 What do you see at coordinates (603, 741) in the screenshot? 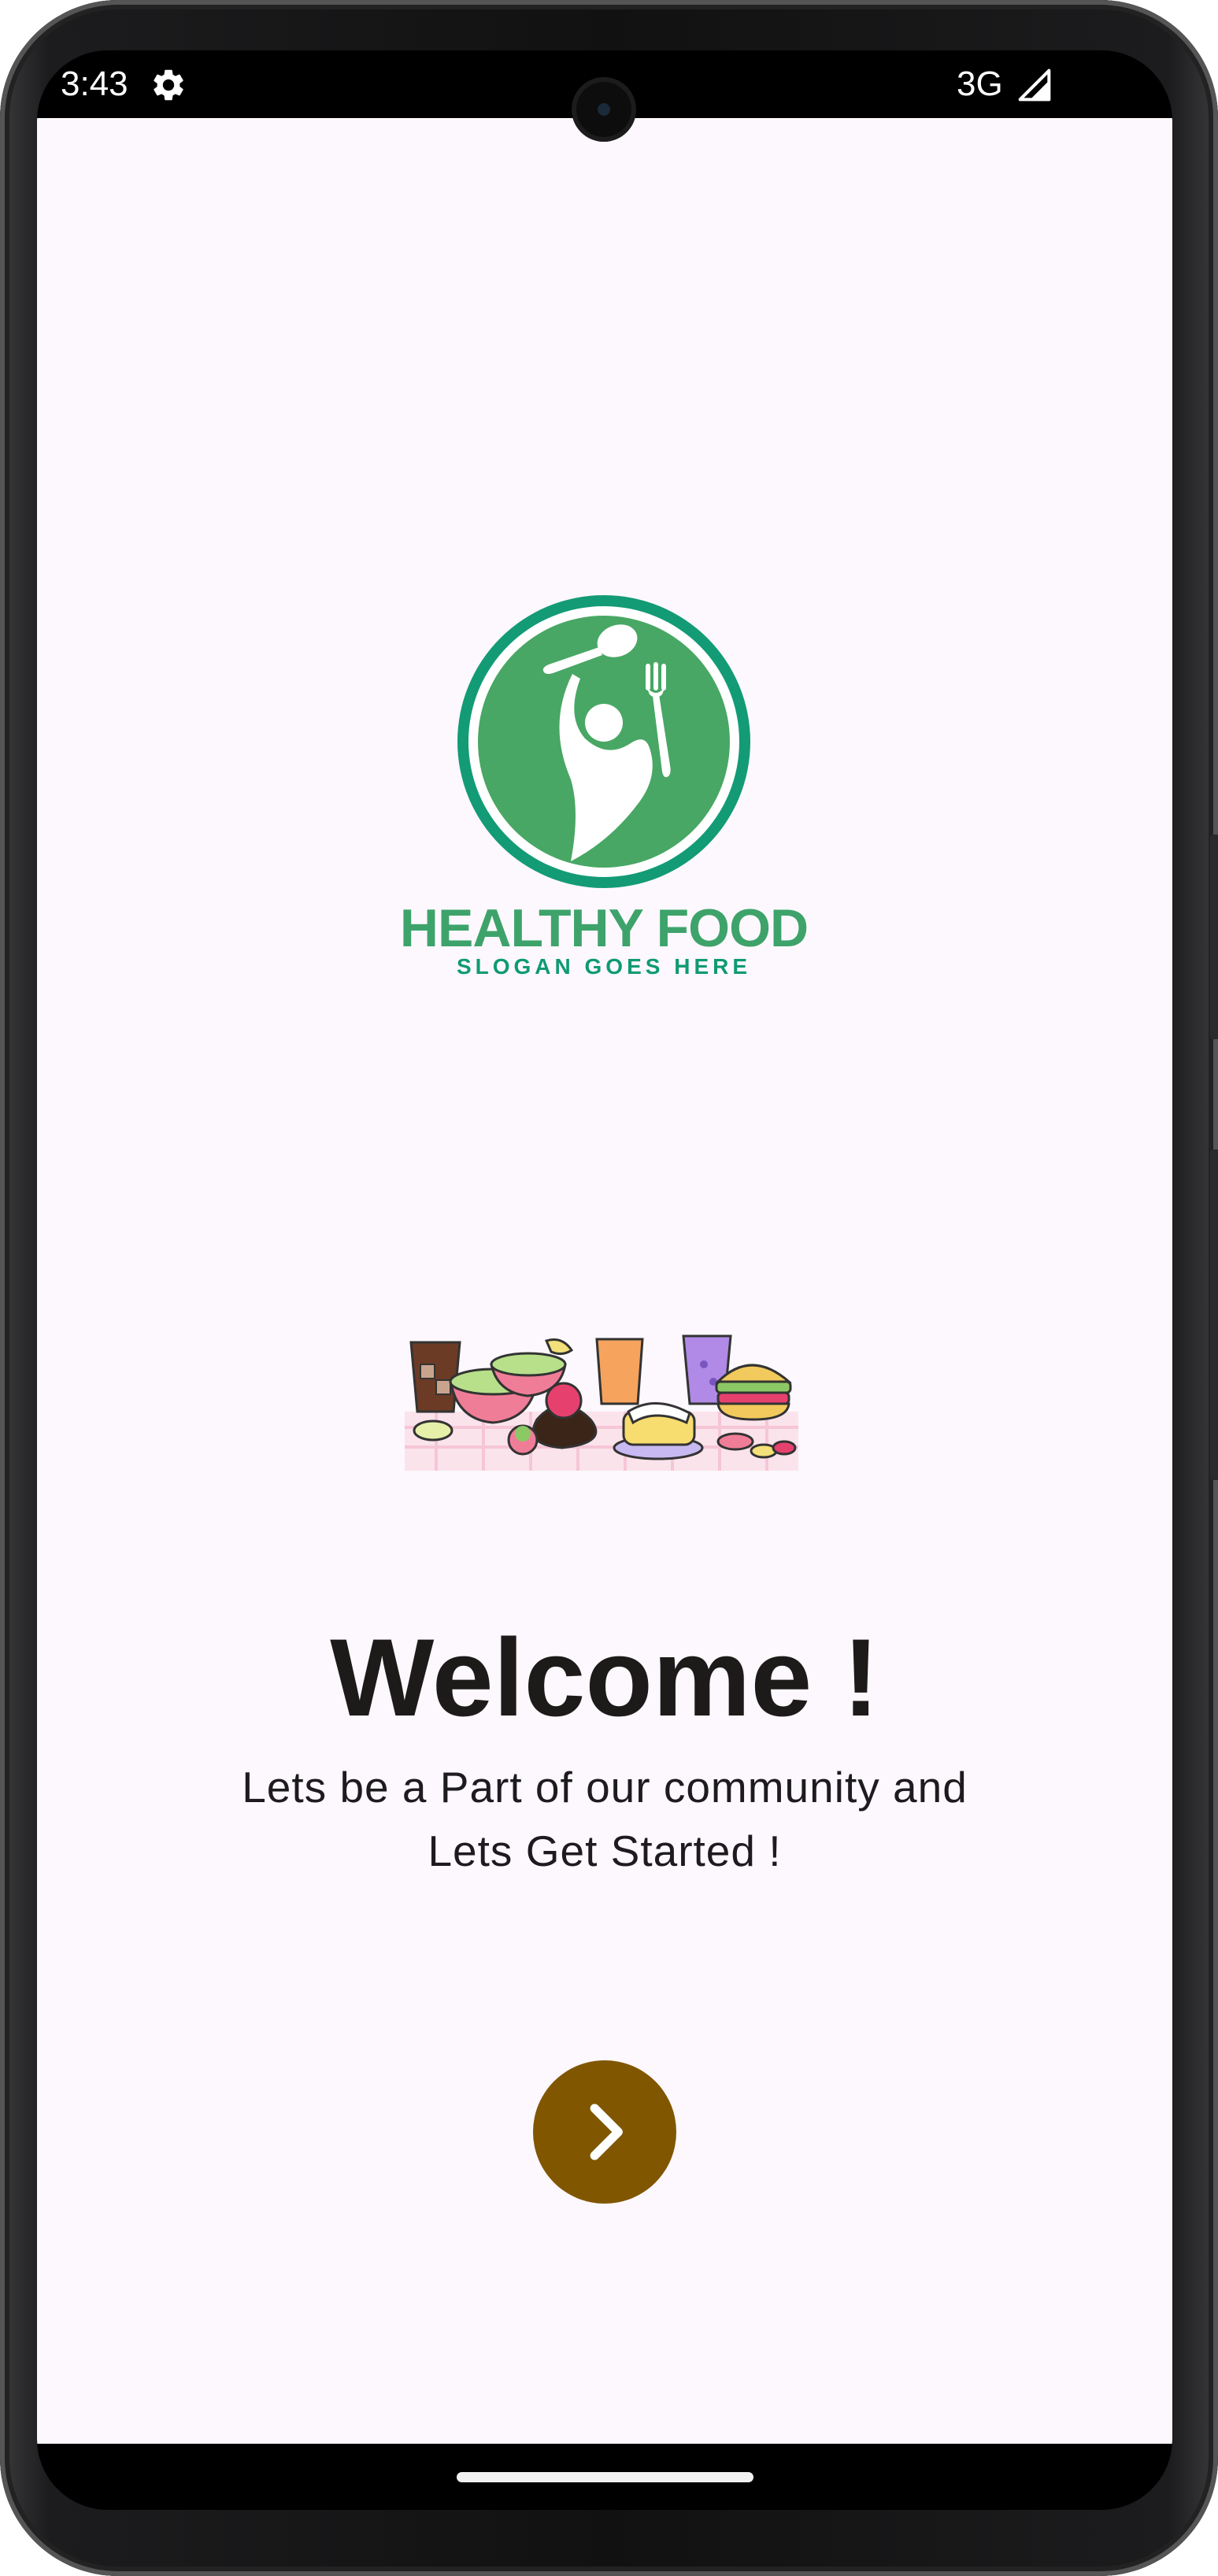
I see `chef-logo-icon` at bounding box center [603, 741].